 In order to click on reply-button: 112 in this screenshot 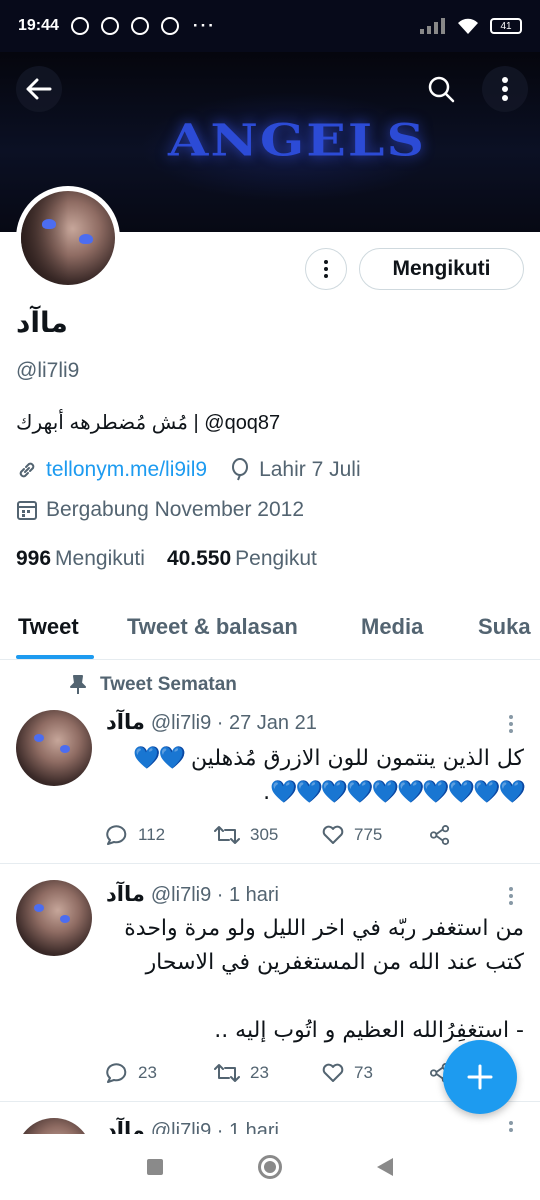, I will do `click(160, 835)`.